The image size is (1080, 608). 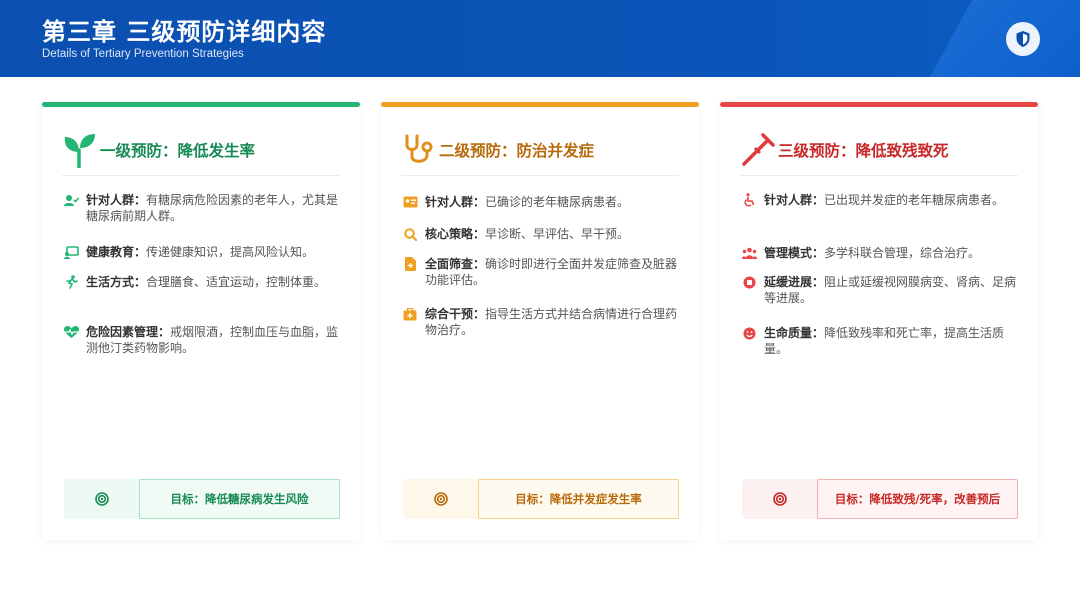 What do you see at coordinates (71, 252) in the screenshot?
I see `chalkboard-icon` at bounding box center [71, 252].